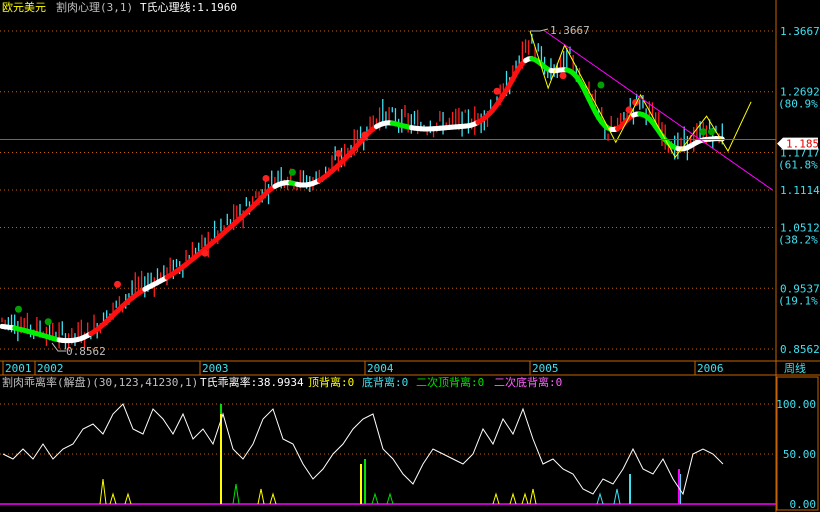  Describe the element at coordinates (215, 368) in the screenshot. I see `x-tick-label: 2003` at that location.